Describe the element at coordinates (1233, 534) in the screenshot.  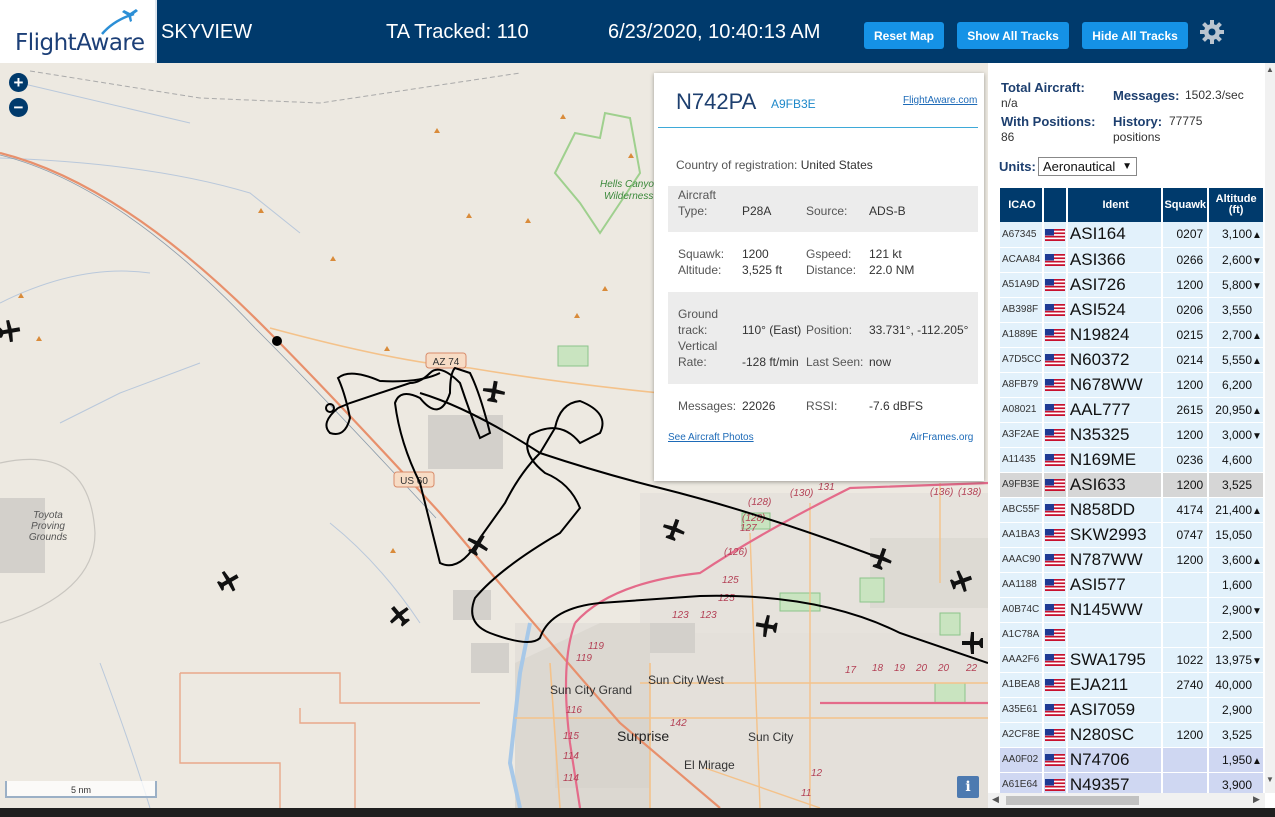
I see `altitude-value: 15,050` at that location.